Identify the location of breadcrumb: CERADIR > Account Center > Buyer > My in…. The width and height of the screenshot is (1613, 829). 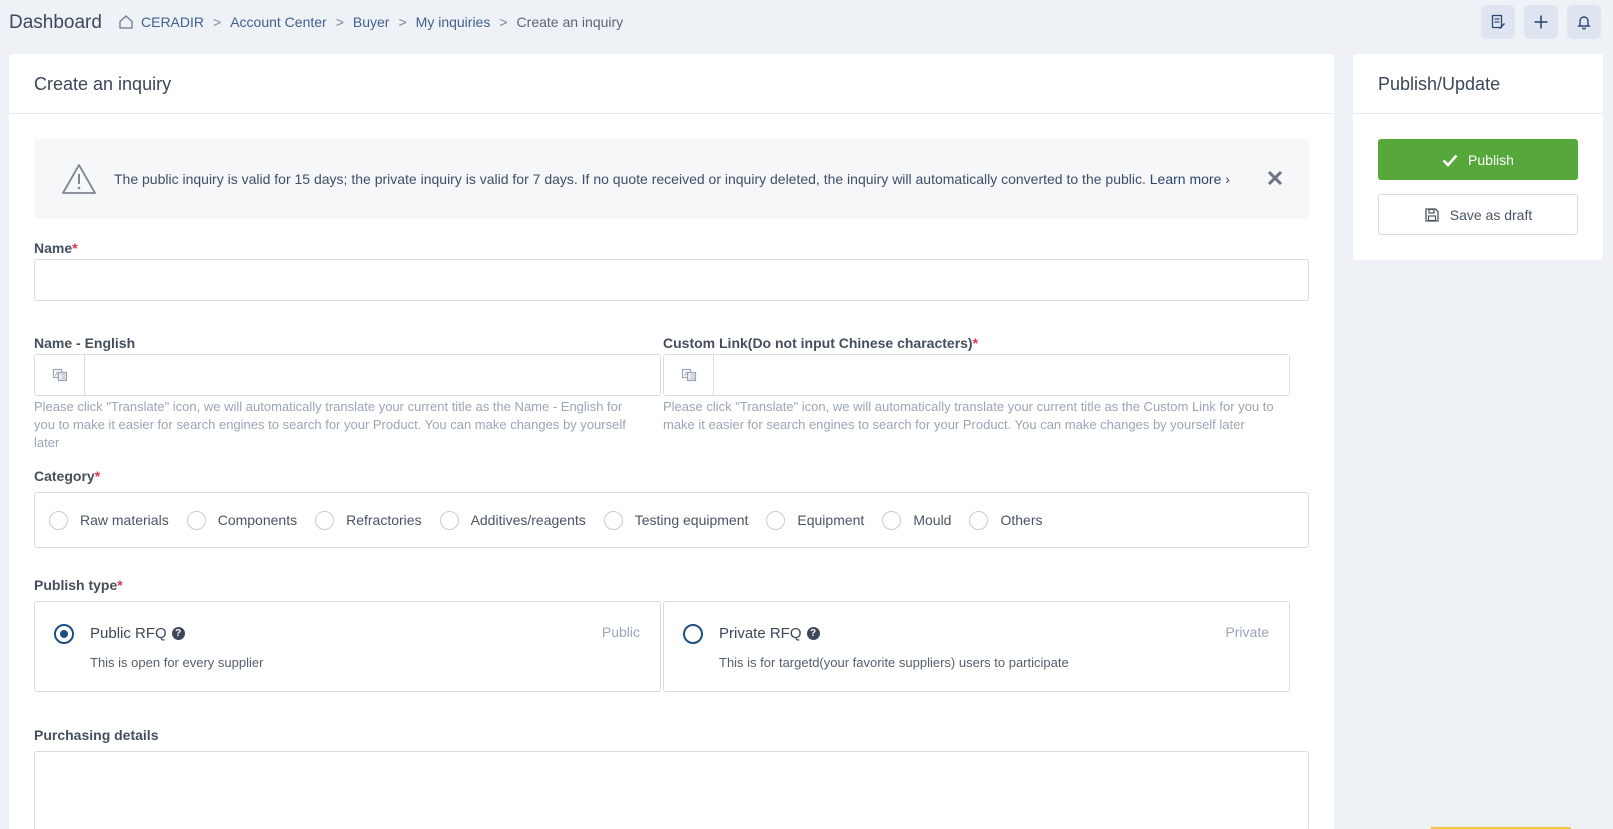
(370, 22).